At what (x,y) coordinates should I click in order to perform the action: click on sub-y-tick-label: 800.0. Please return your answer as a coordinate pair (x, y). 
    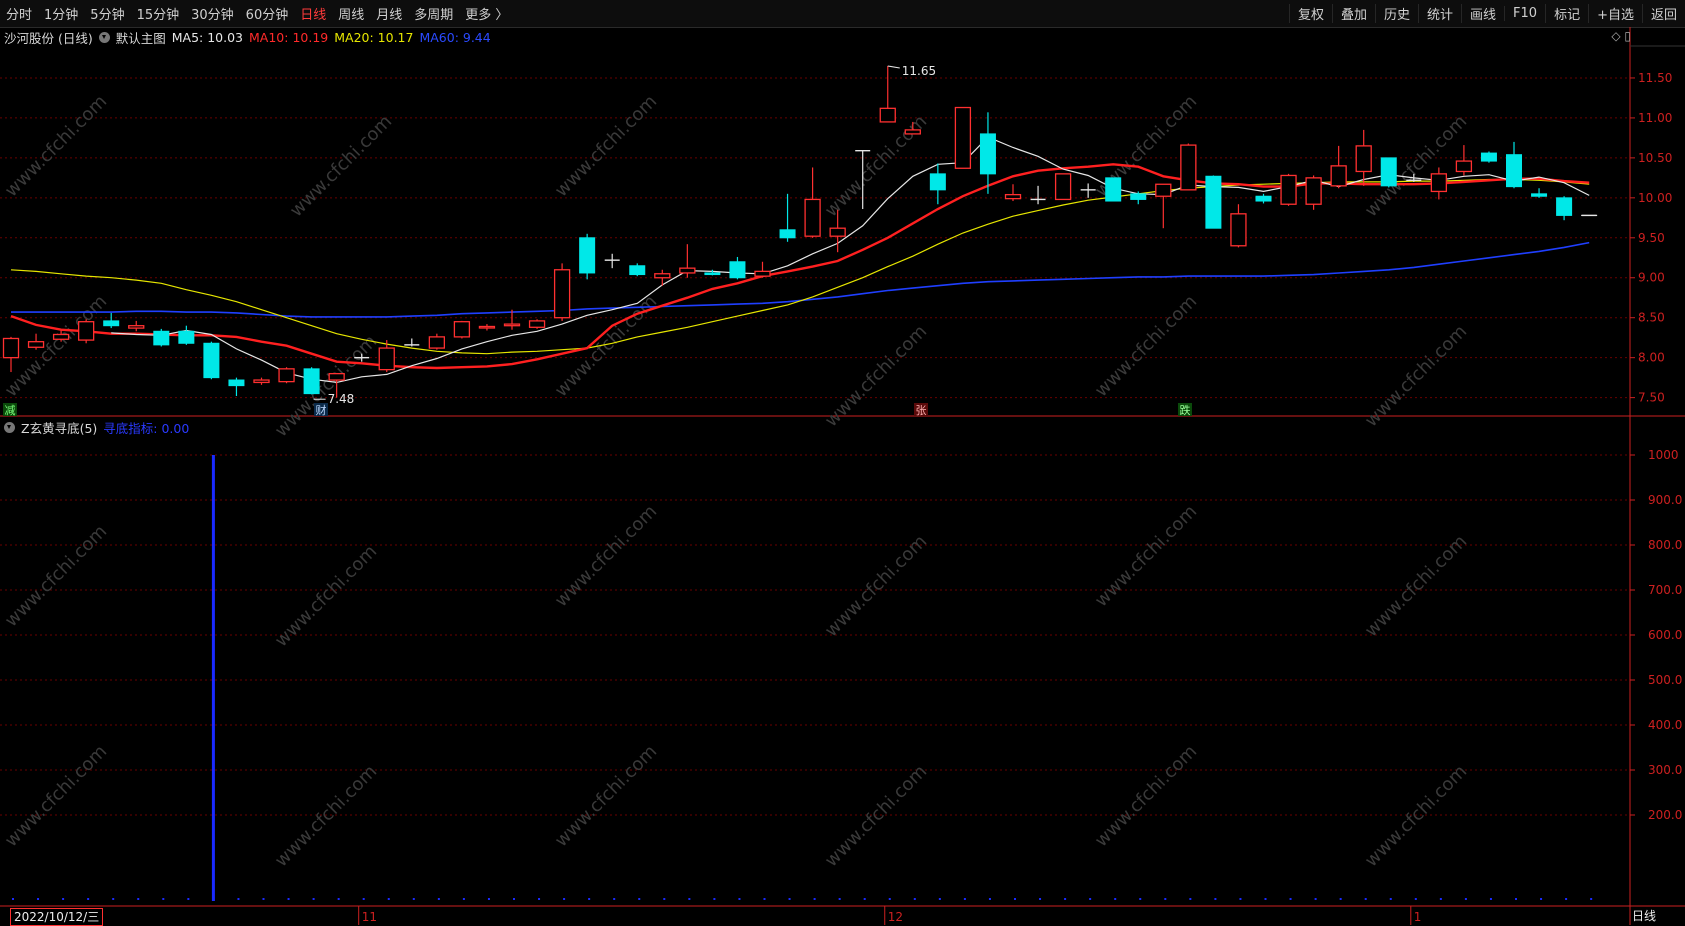
    Looking at the image, I should click on (1665, 545).